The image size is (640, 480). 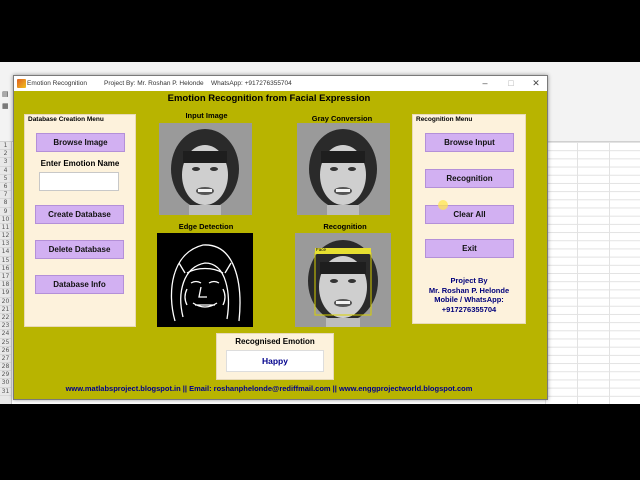 What do you see at coordinates (5, 350) in the screenshot?
I see `background-row-number: 26` at bounding box center [5, 350].